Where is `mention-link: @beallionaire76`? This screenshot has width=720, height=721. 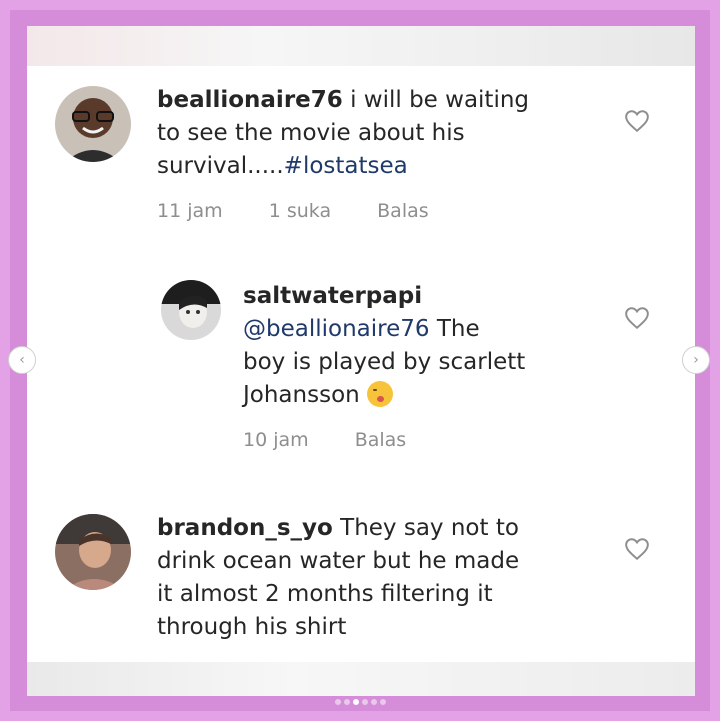 mention-link: @beallionaire76 is located at coordinates (336, 329).